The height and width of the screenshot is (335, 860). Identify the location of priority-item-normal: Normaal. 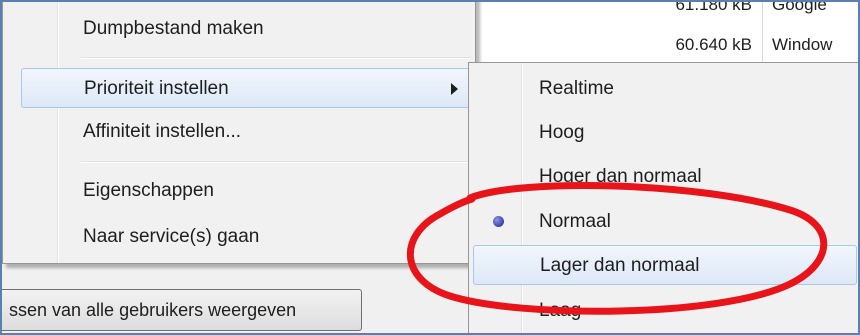
(665, 222).